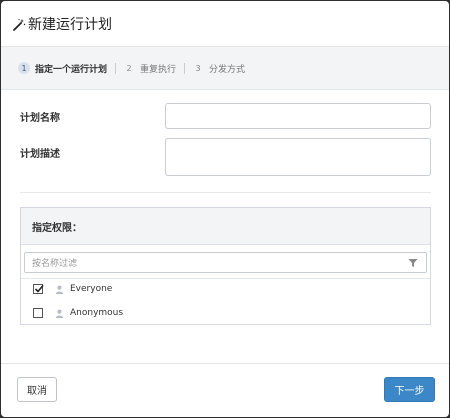  What do you see at coordinates (38, 289) in the screenshot?
I see `everyone-checkbox` at bounding box center [38, 289].